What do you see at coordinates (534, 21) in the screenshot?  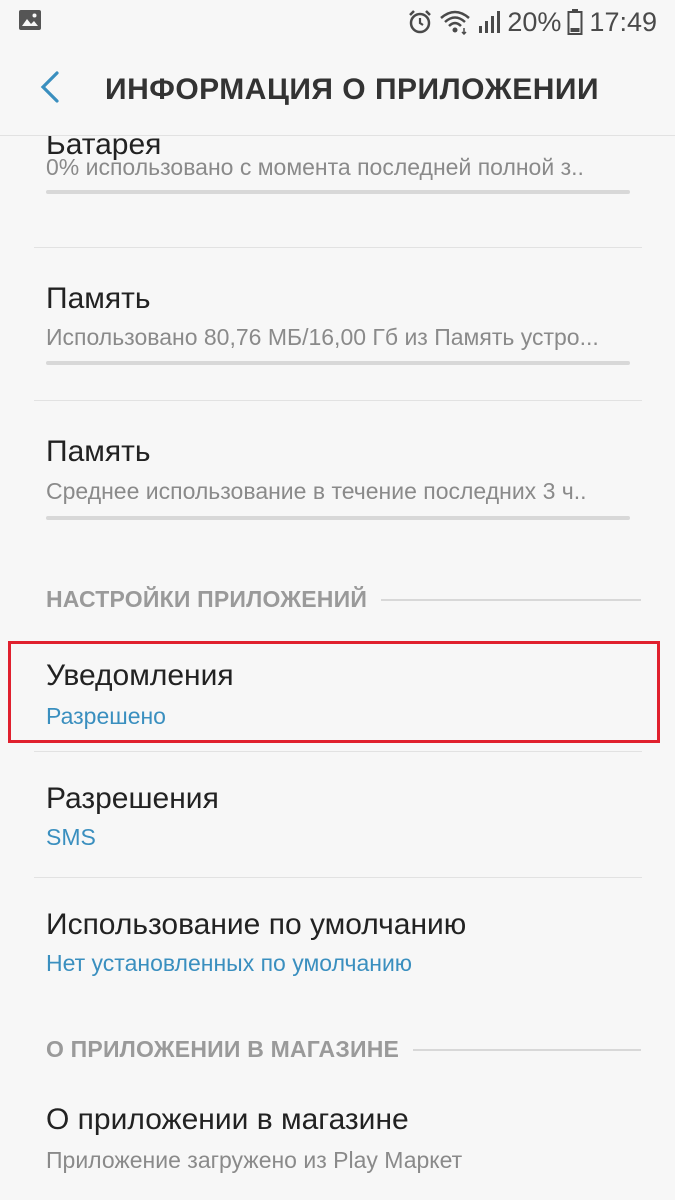 I see `battery-percent: 20%` at bounding box center [534, 21].